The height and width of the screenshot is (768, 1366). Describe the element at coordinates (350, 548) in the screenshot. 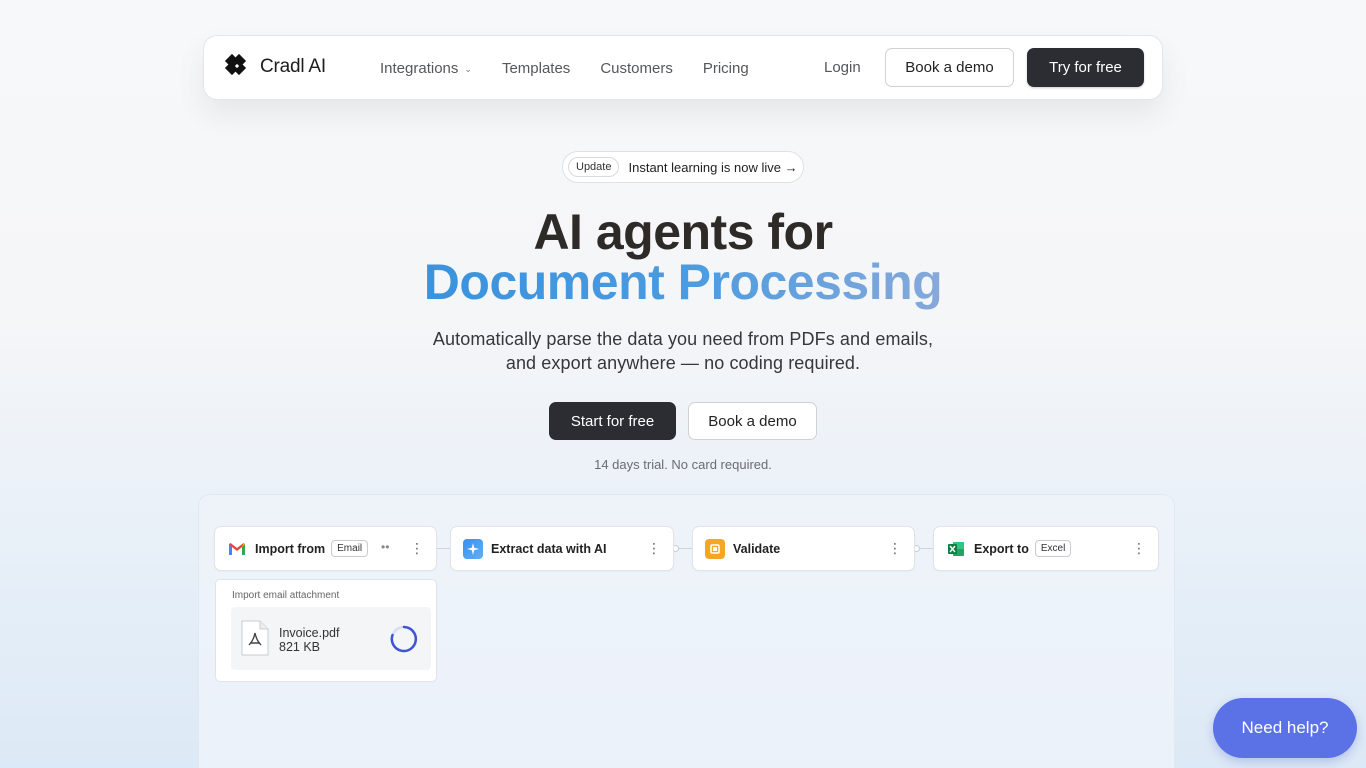

I see `node-tag-email: Email` at that location.